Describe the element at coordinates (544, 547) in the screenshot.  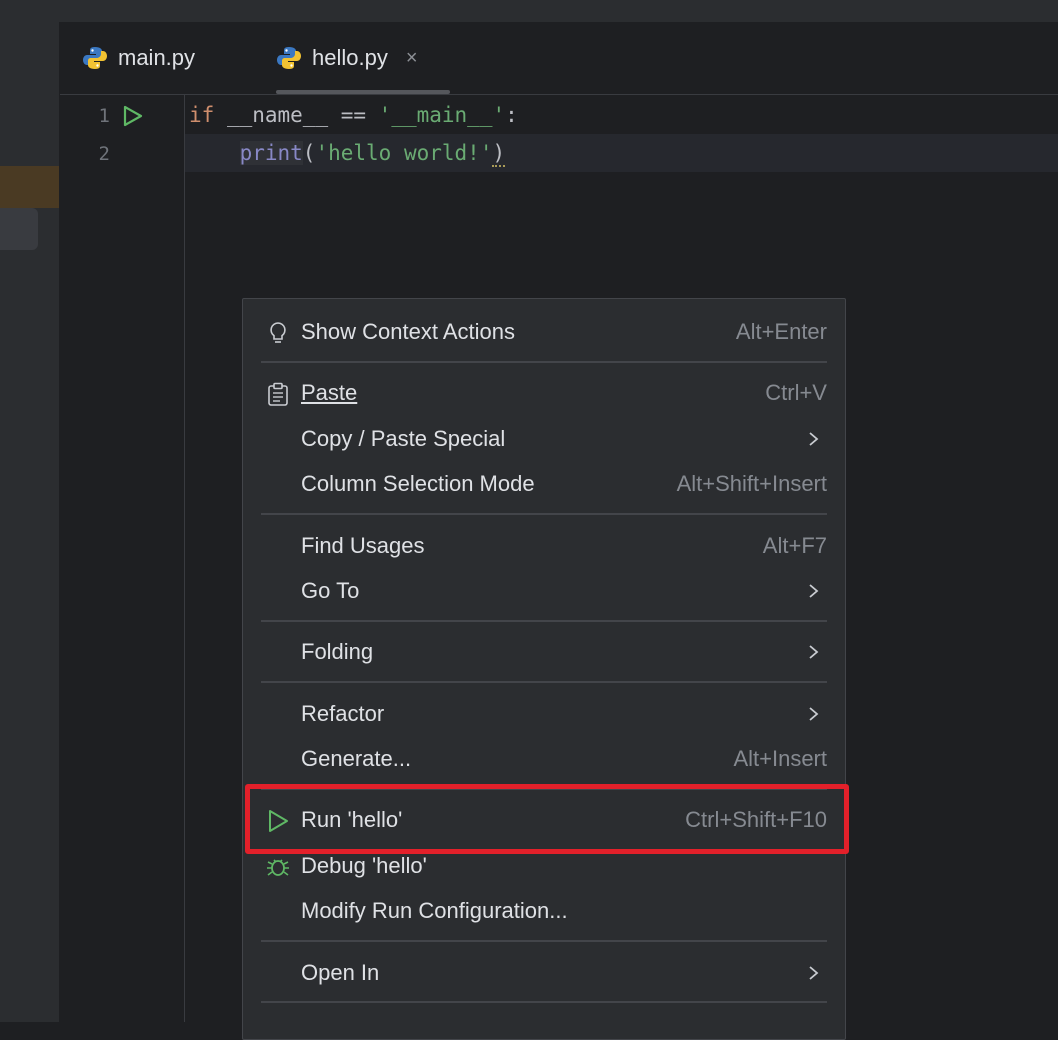
I see `menu-item-find-usages: Find Usages Alt+F7` at that location.